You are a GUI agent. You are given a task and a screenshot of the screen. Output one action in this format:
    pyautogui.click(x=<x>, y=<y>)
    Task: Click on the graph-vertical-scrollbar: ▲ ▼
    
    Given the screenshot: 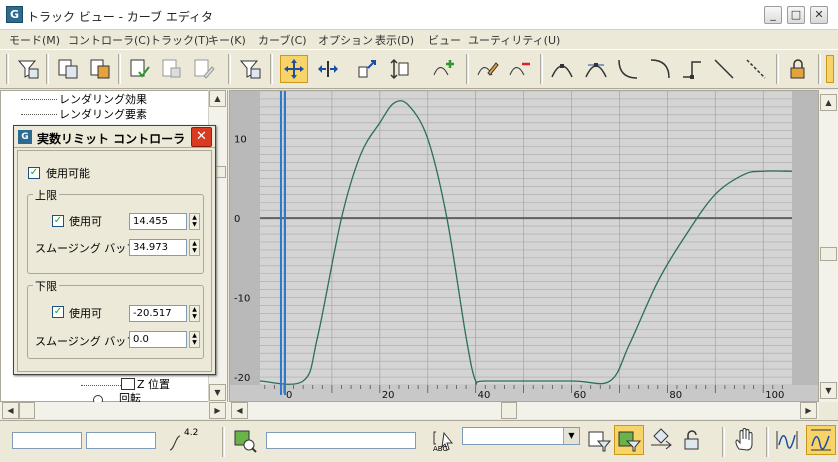 What is the action you would take?
    pyautogui.click(x=828, y=246)
    